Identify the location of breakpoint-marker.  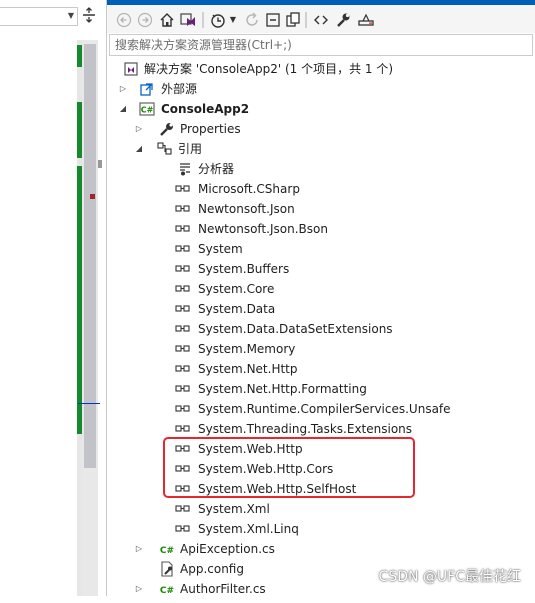
(92, 196).